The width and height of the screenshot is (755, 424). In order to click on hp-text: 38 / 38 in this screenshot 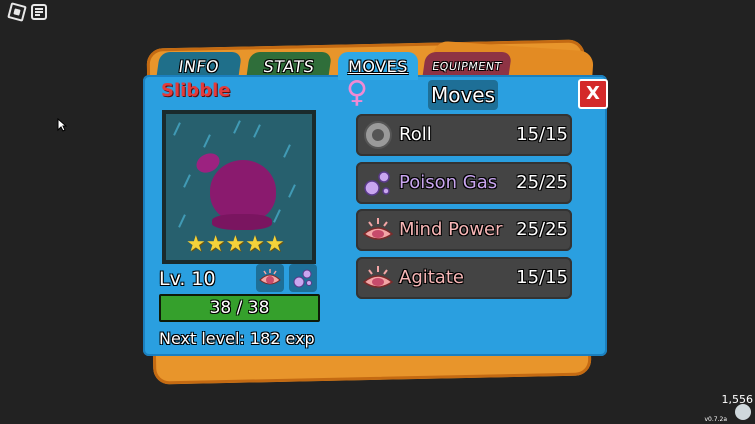, I will do `click(239, 308)`.